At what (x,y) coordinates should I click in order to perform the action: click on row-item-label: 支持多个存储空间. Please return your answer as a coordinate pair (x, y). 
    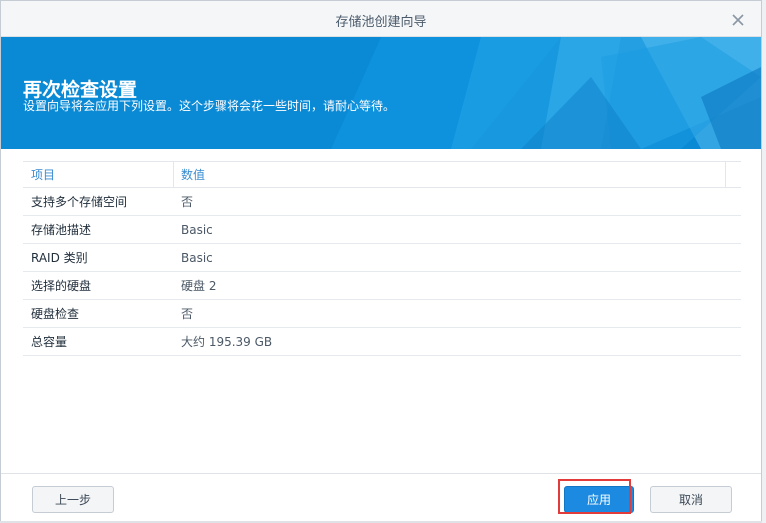
    Looking at the image, I should click on (79, 202).